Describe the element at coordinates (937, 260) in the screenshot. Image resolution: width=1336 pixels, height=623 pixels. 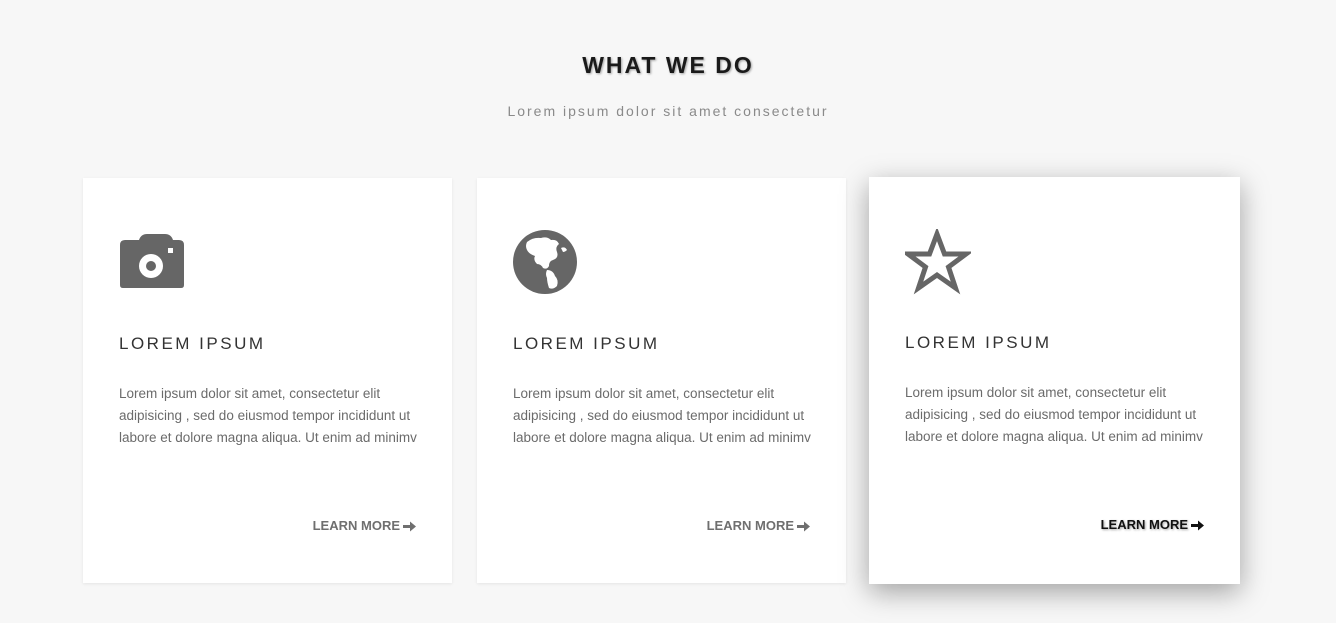
I see `star-icon` at that location.